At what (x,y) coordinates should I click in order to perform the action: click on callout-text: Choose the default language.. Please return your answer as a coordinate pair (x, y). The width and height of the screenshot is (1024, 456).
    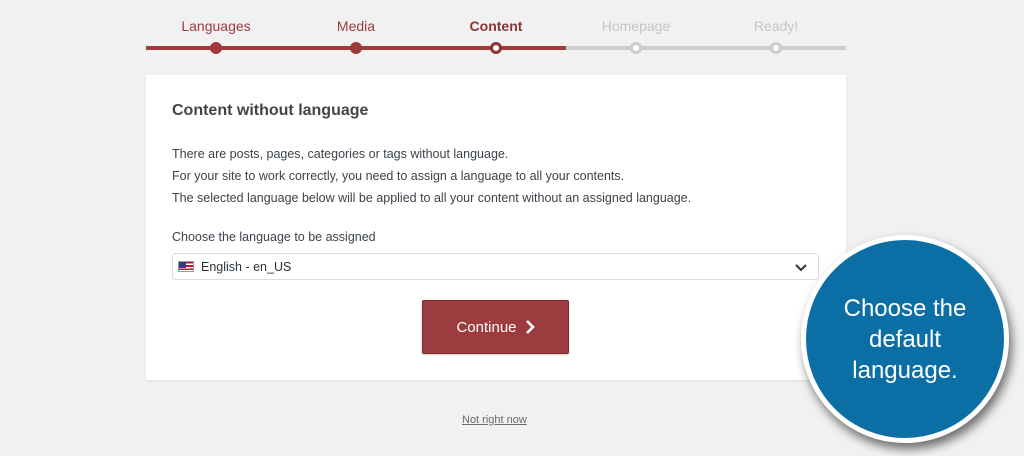
    Looking at the image, I should click on (905, 339).